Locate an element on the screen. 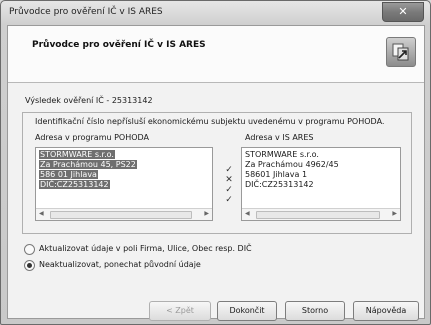 This screenshot has height=325, width=431. ares-address-line: STORMWARE s.r.o. is located at coordinates (282, 154).